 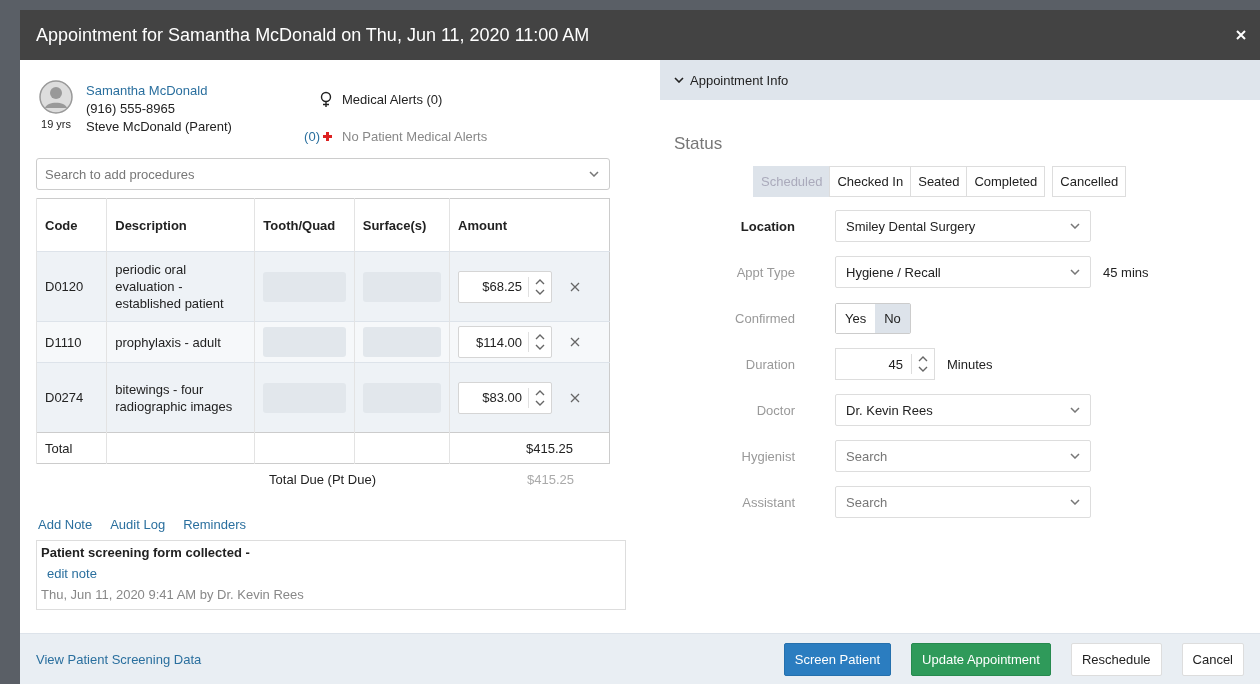 What do you see at coordinates (963, 226) in the screenshot?
I see `dropdown-field: Smiley Dental Surgery` at bounding box center [963, 226].